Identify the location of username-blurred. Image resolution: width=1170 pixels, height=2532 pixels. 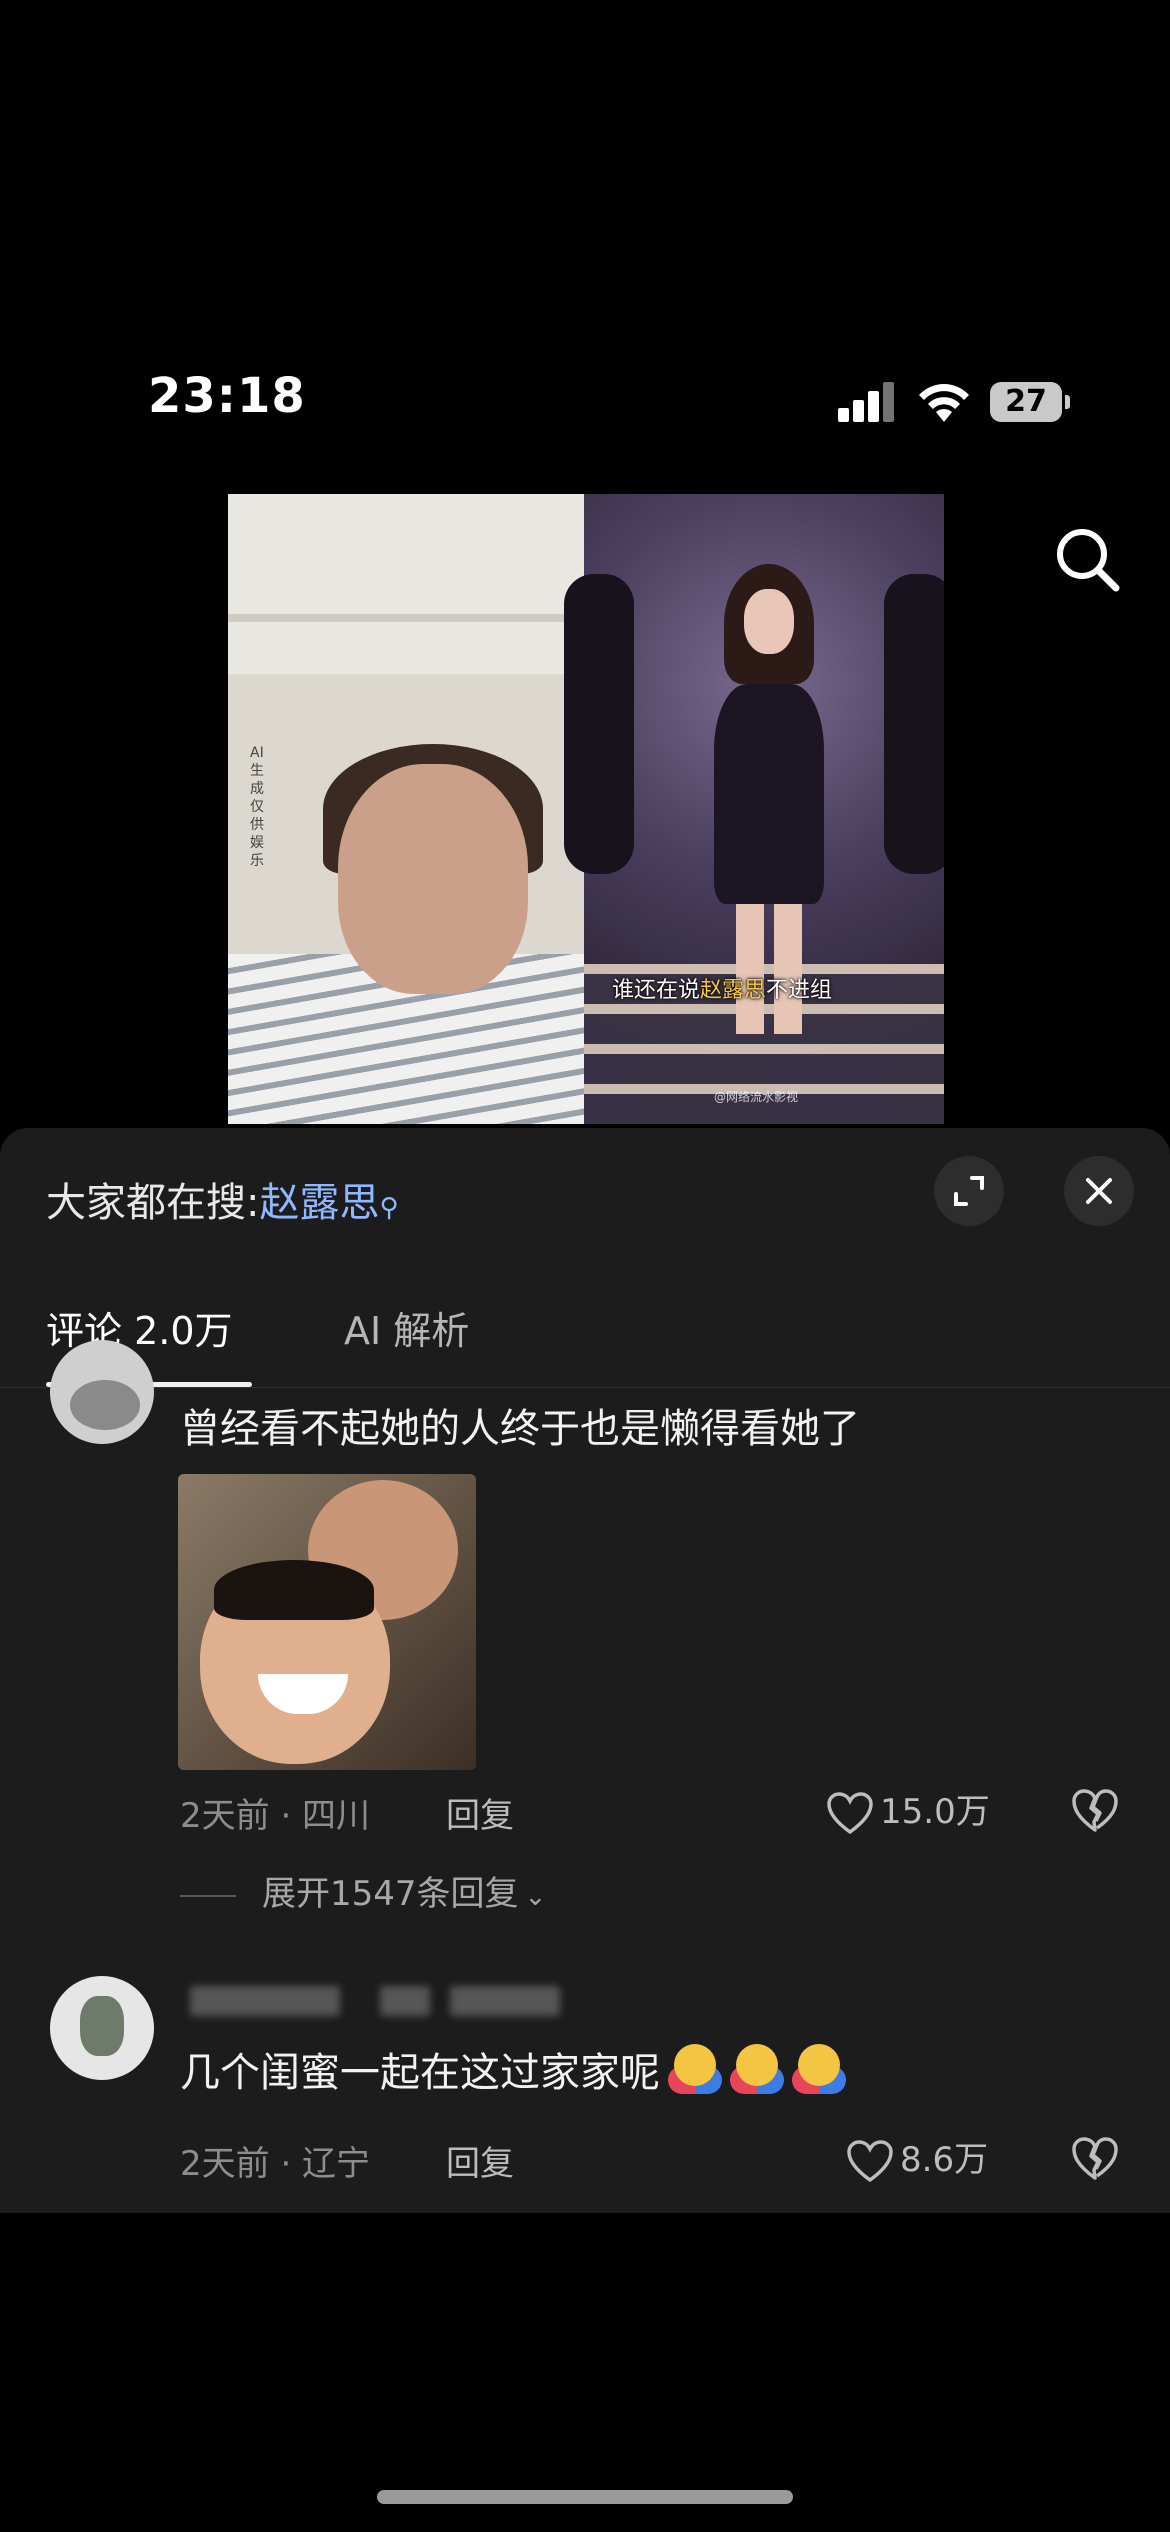
(380, 2001).